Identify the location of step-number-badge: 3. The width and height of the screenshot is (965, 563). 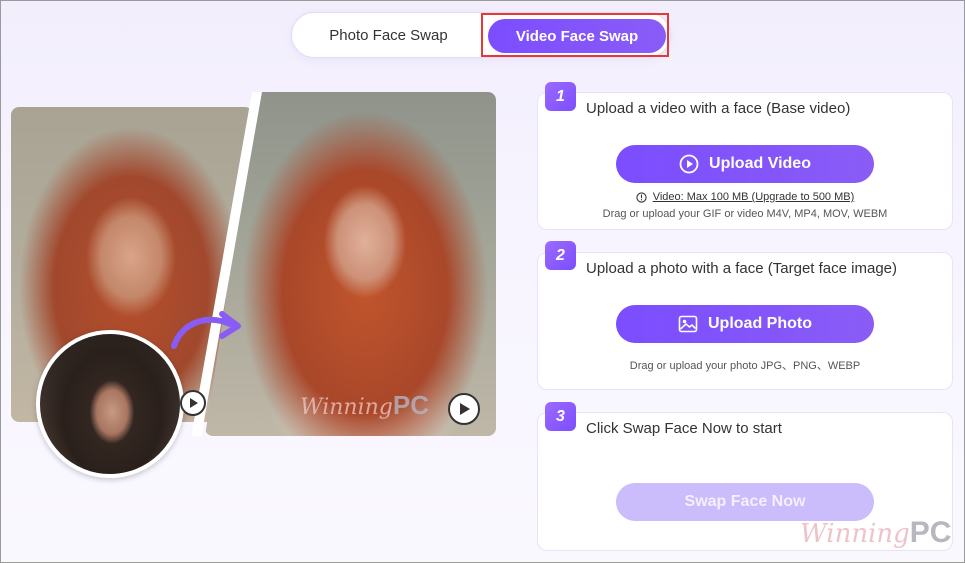
(560, 416).